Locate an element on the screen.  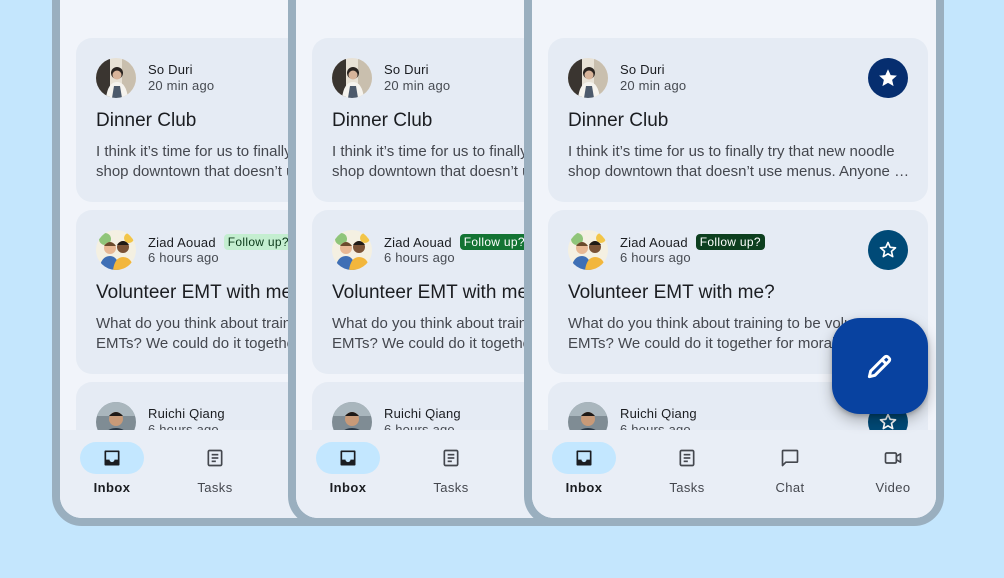
compose-fab is located at coordinates (880, 366).